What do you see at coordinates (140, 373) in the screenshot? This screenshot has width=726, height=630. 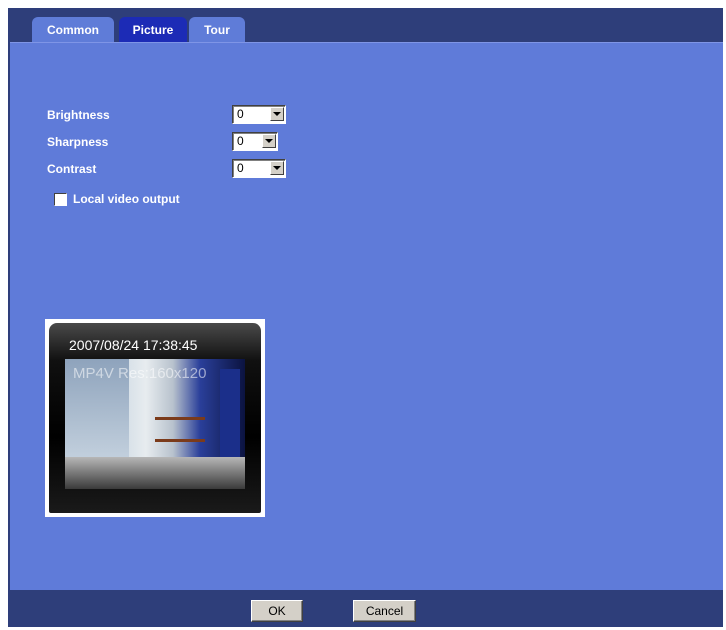 I see `preview-overlay-text: MP4V Res:160x120` at bounding box center [140, 373].